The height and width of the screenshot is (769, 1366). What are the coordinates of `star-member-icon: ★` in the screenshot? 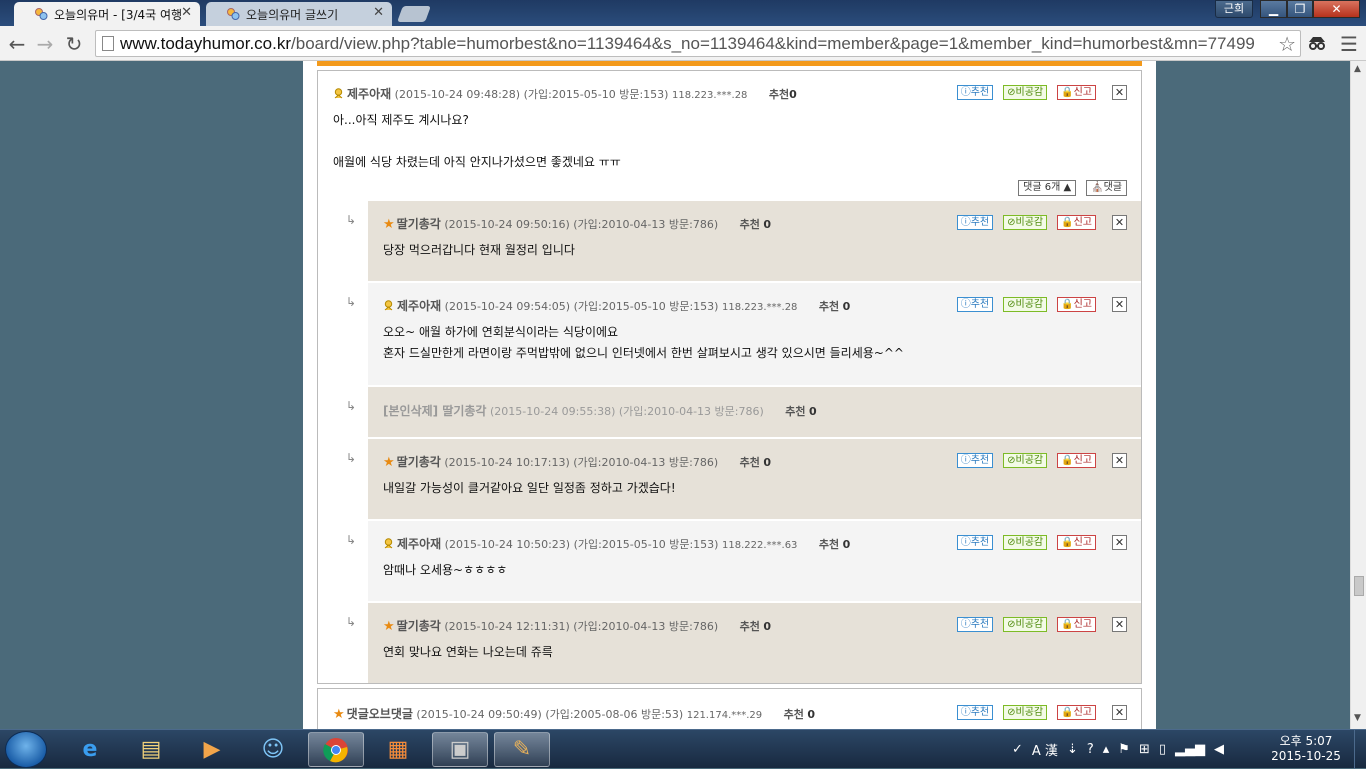 It's located at (389, 462).